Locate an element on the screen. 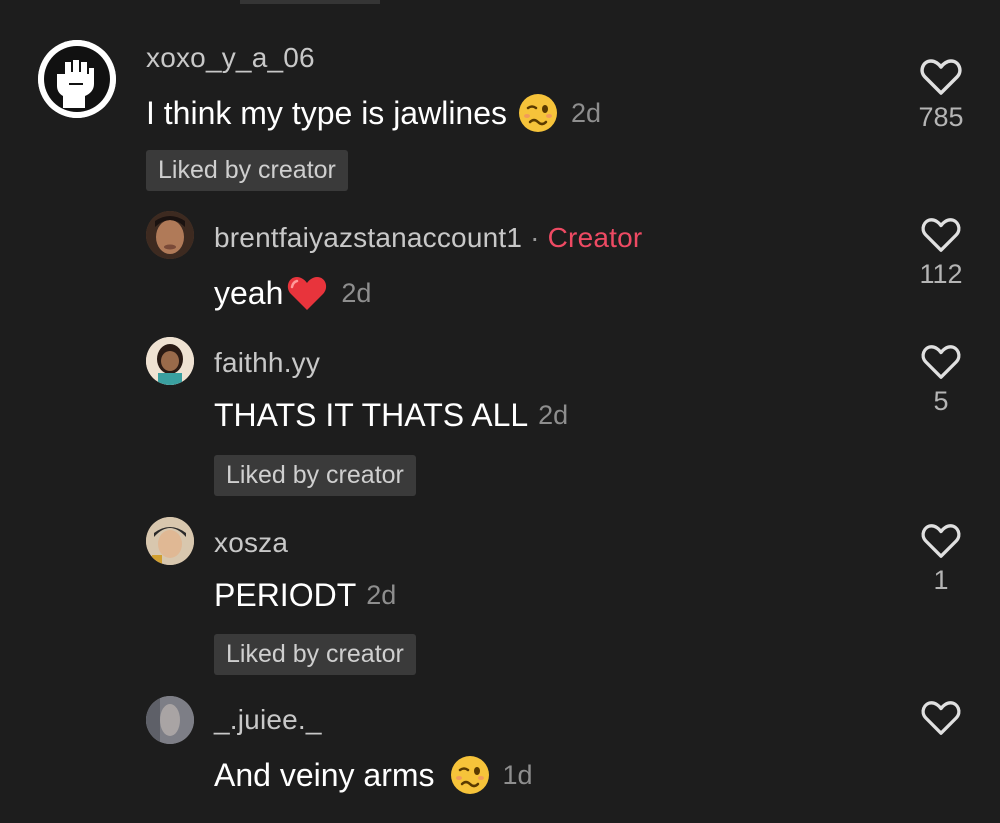 The height and width of the screenshot is (823, 1000). like-control: 1 is located at coordinates (941, 559).